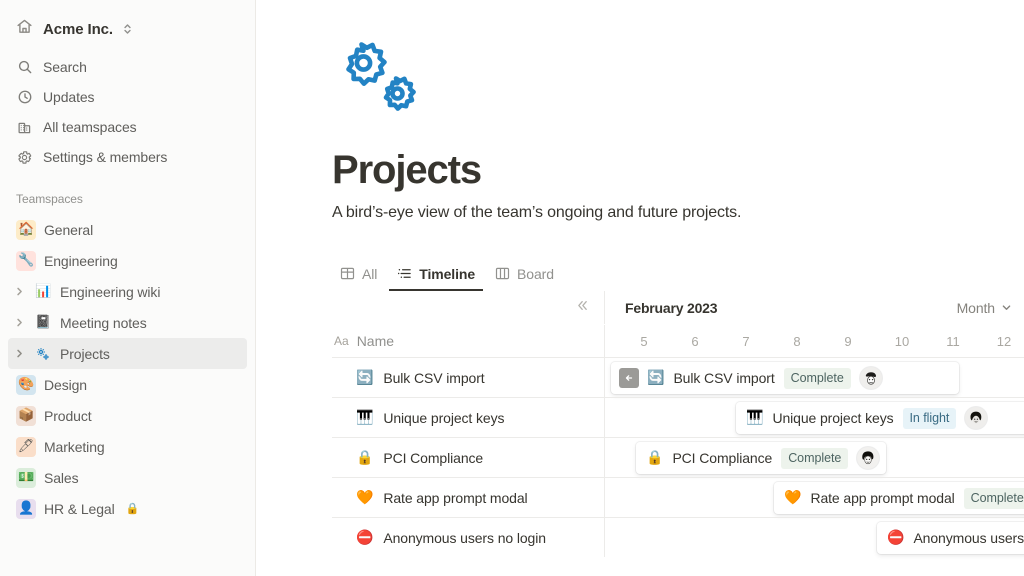 This screenshot has width=1024, height=576. I want to click on row-track: 🔒 PCI Compliance Complete, so click(814, 457).